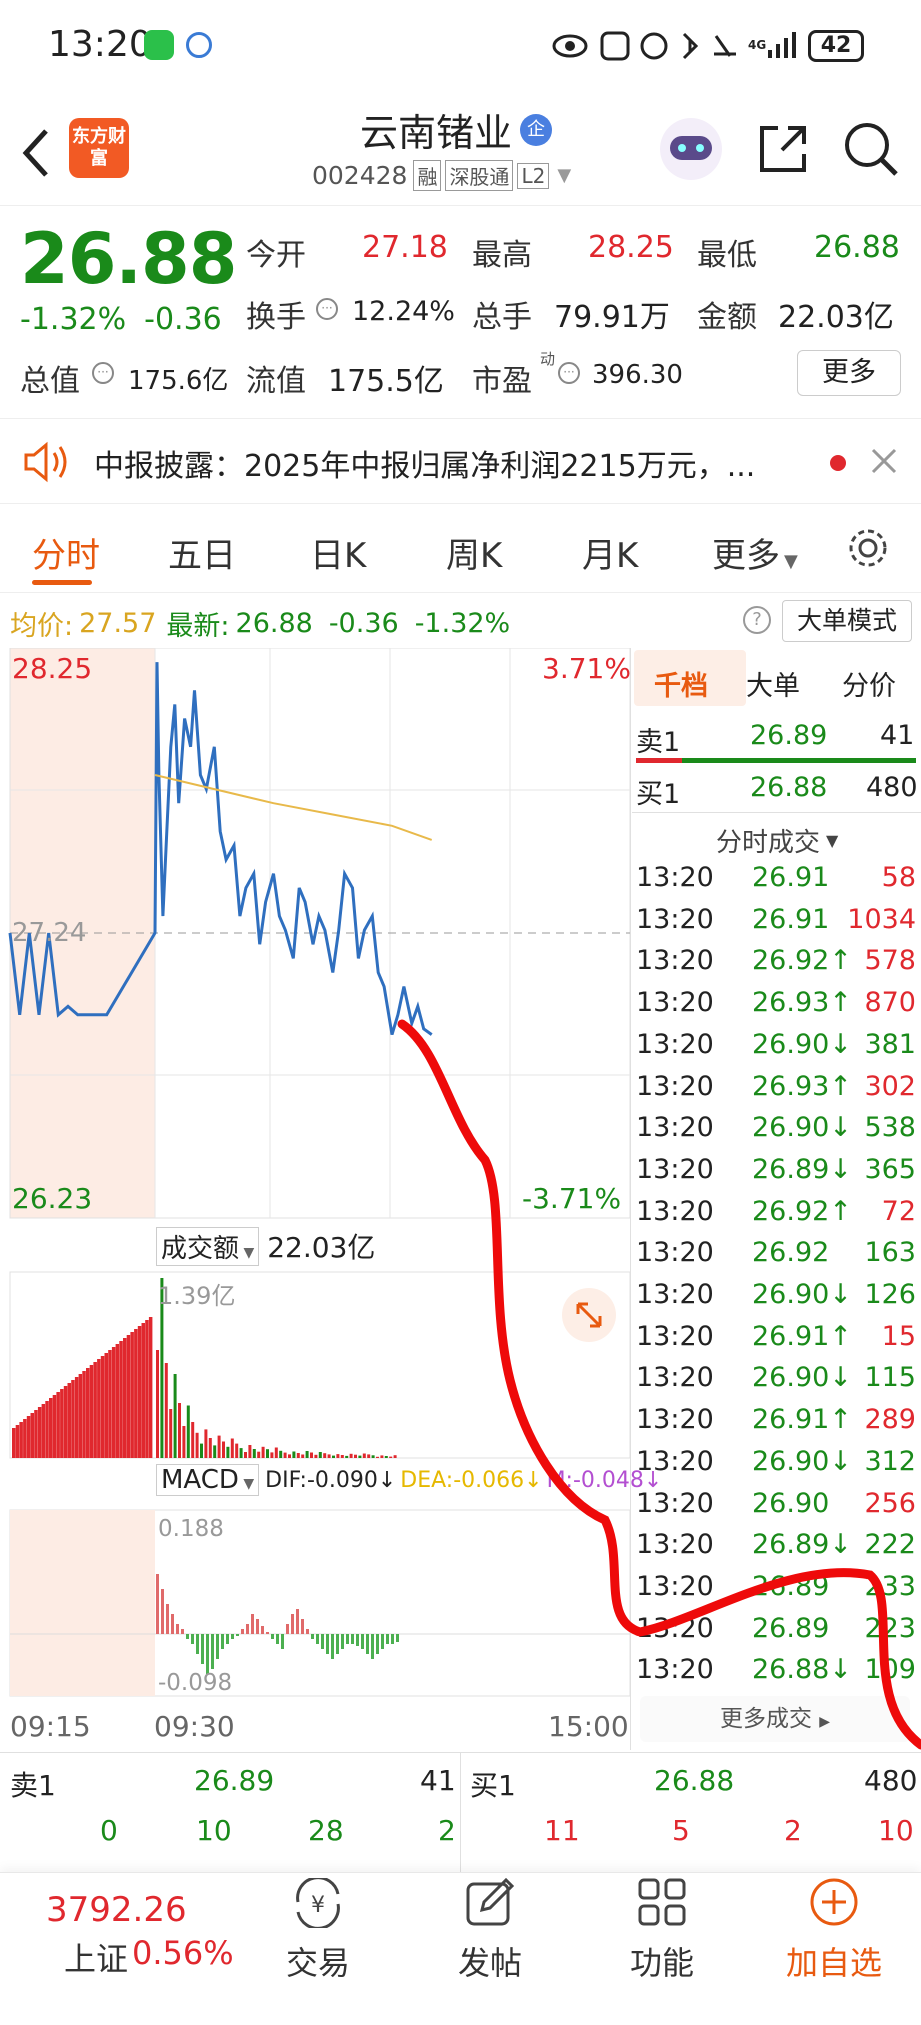 Image resolution: width=921 pixels, height=2025 pixels. I want to click on tab-daily-k: 日K, so click(338, 552).